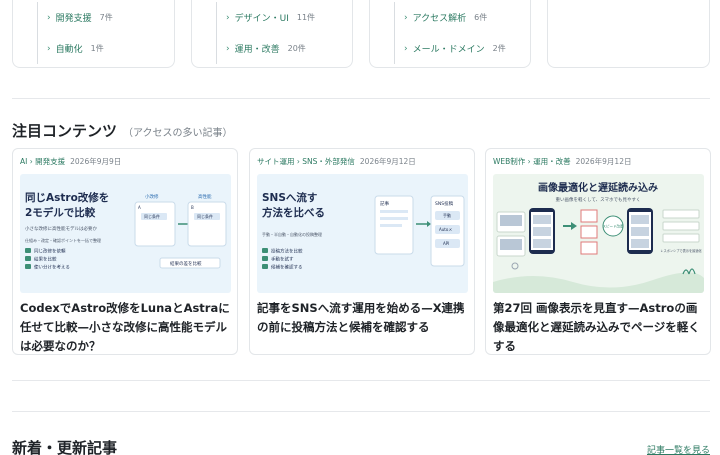  I want to click on card-categories: AI › 開発支援, so click(43, 161).